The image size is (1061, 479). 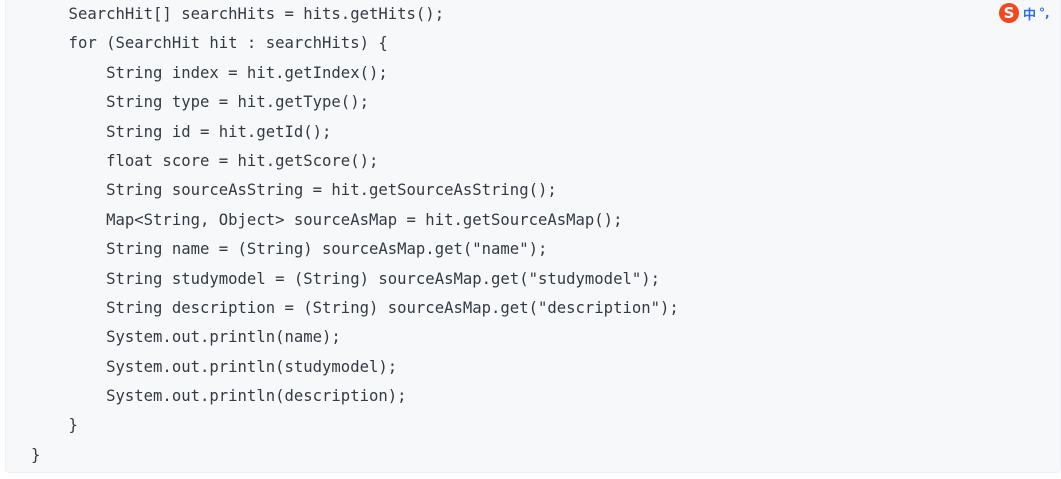 I want to click on sogou-ime-logo-icon: S, so click(x=1009, y=13).